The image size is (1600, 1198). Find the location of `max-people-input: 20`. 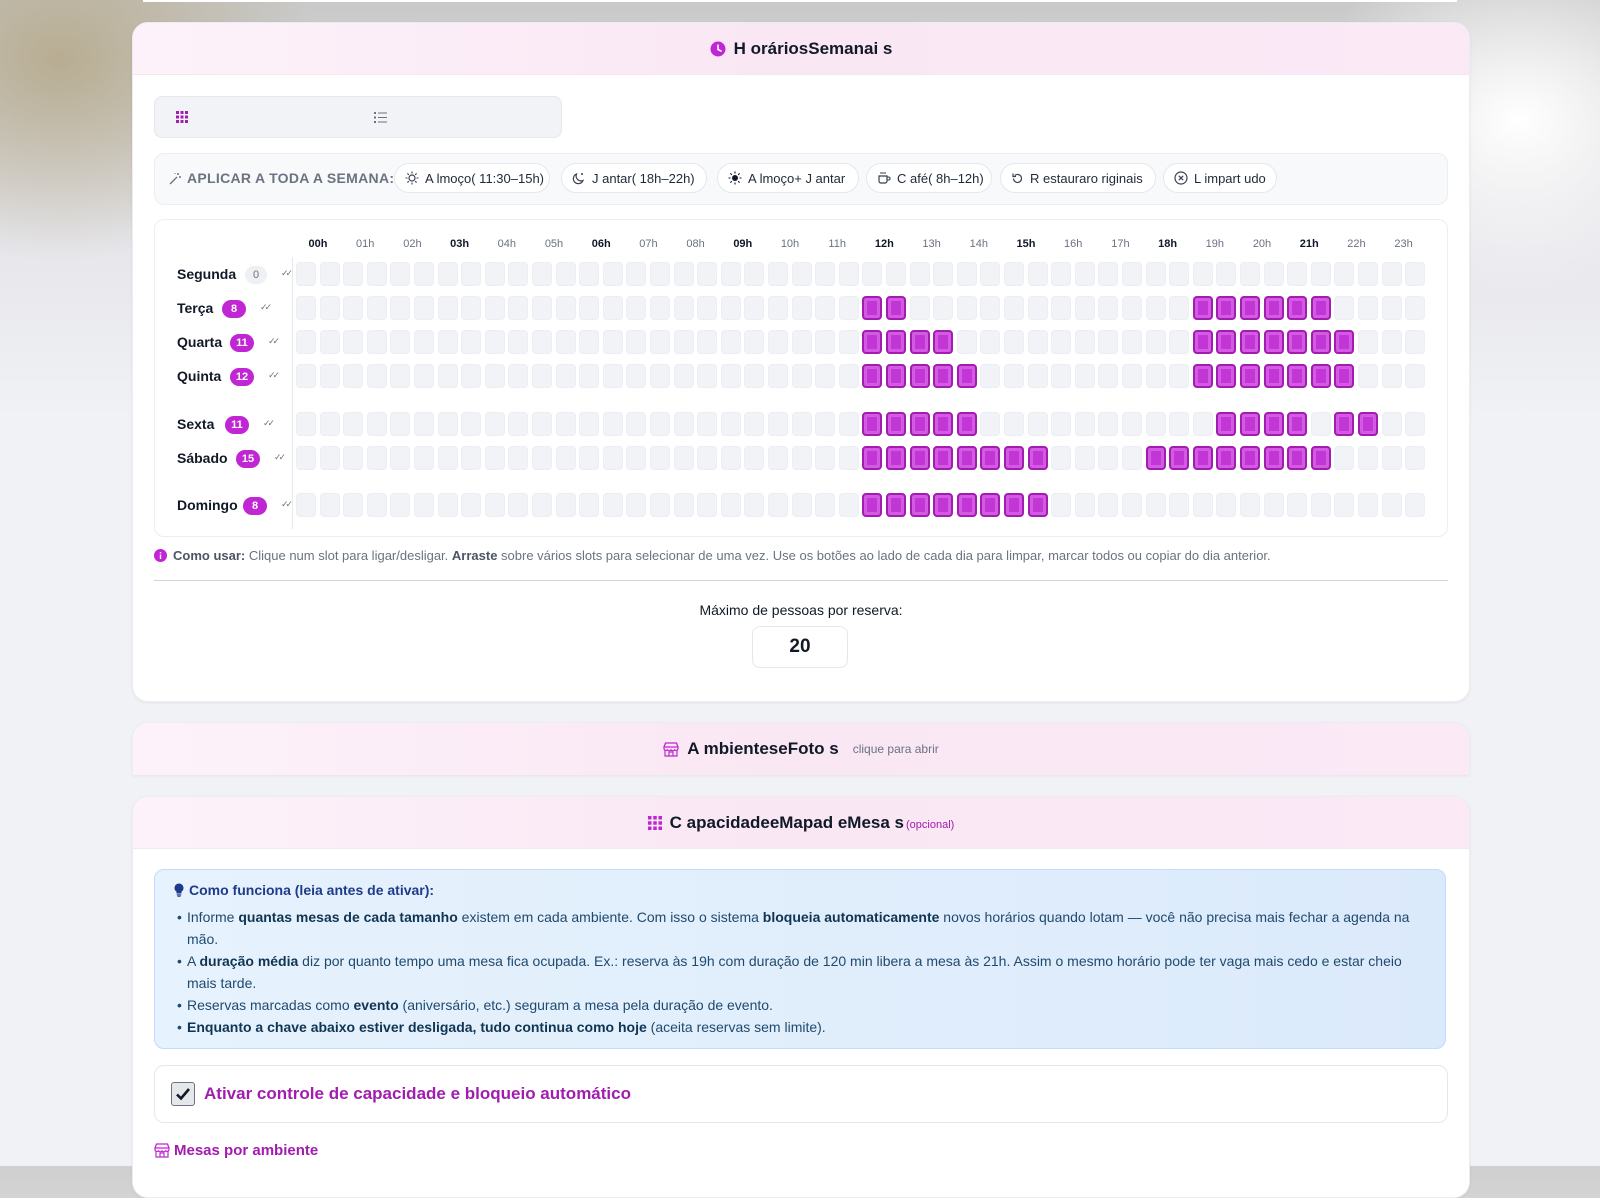

max-people-input: 20 is located at coordinates (800, 647).